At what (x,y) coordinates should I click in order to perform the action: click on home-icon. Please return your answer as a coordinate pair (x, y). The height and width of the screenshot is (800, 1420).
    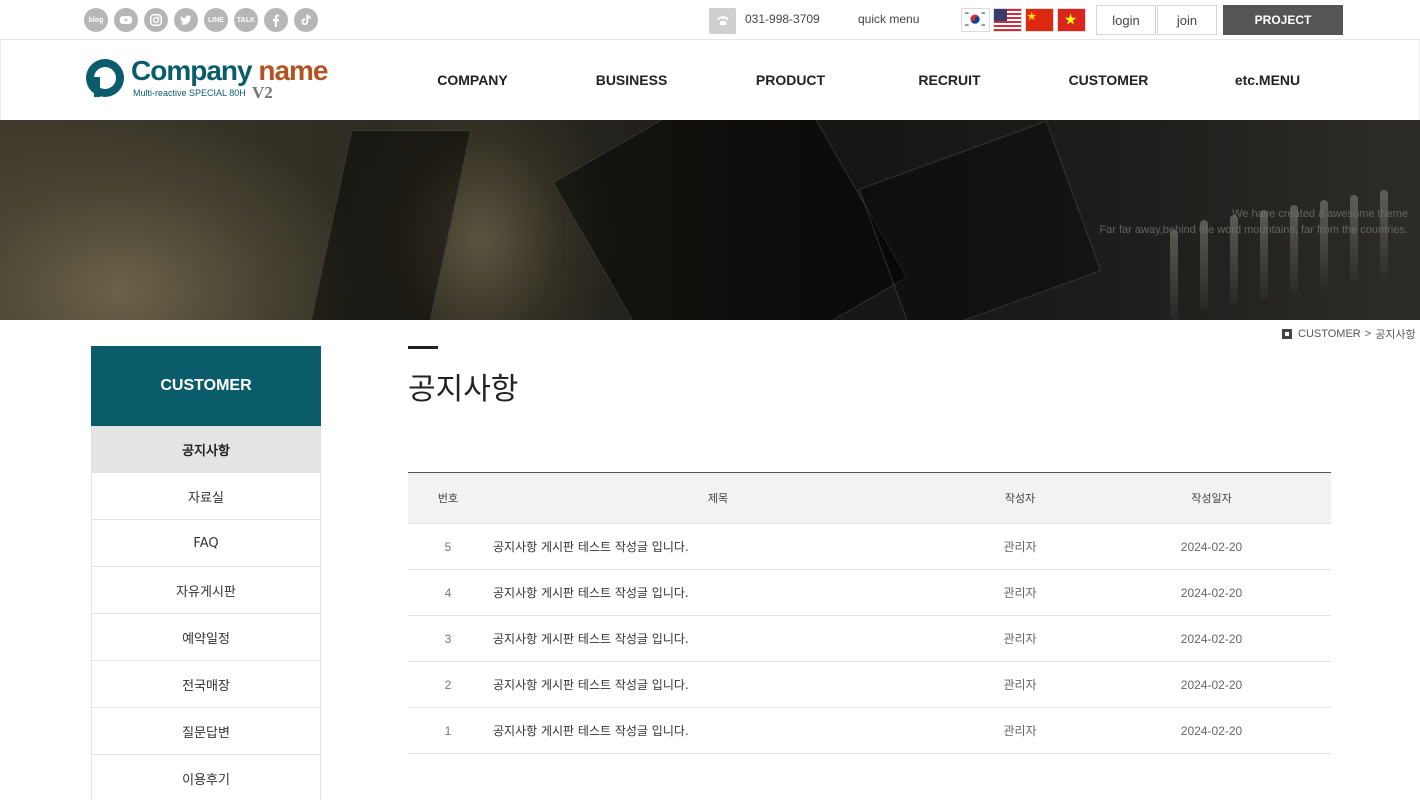
    Looking at the image, I should click on (1287, 334).